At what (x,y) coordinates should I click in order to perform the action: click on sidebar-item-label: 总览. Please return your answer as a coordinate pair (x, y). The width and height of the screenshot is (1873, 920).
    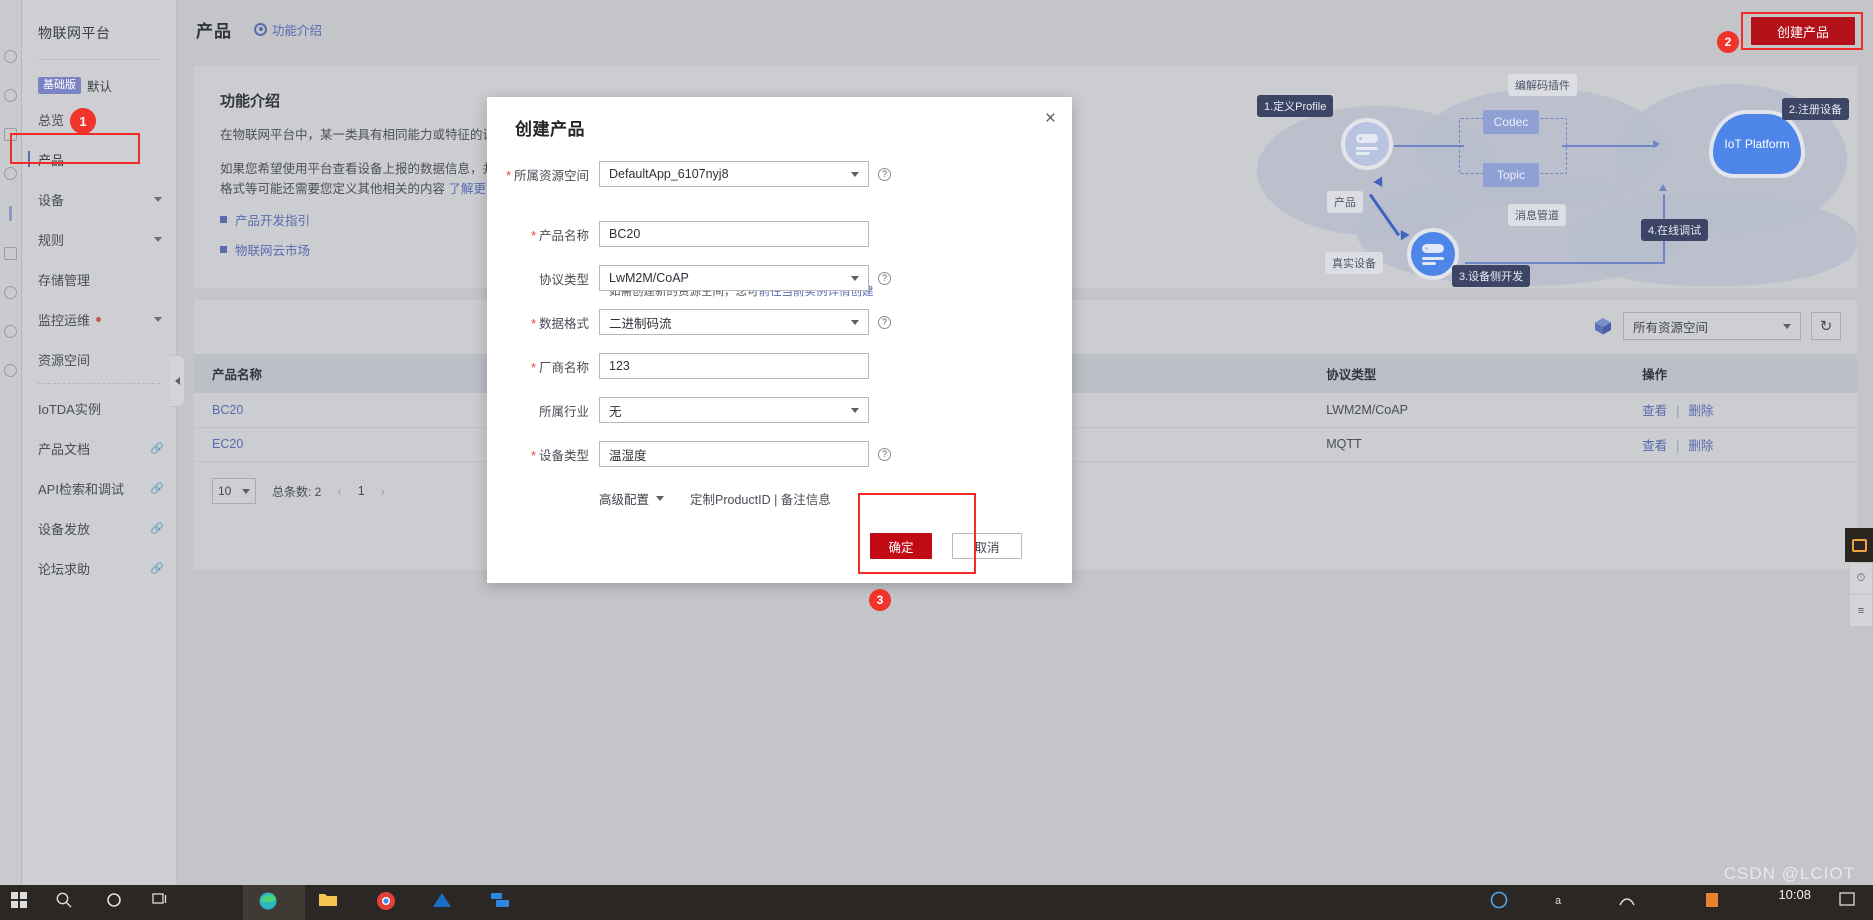
    Looking at the image, I should click on (51, 120).